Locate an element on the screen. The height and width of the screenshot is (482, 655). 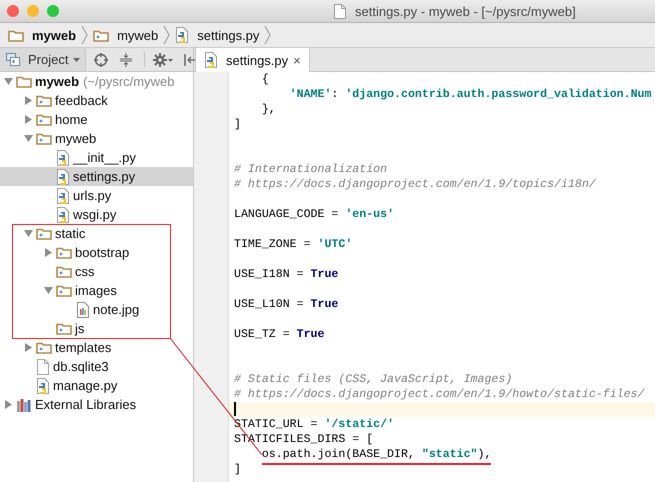
tree-item: External Libraries is located at coordinates (96, 404).